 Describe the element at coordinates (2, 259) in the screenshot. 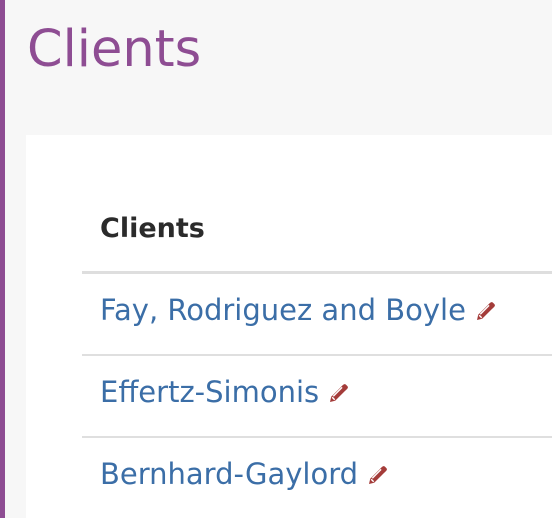

I see `left-accent-bar` at that location.